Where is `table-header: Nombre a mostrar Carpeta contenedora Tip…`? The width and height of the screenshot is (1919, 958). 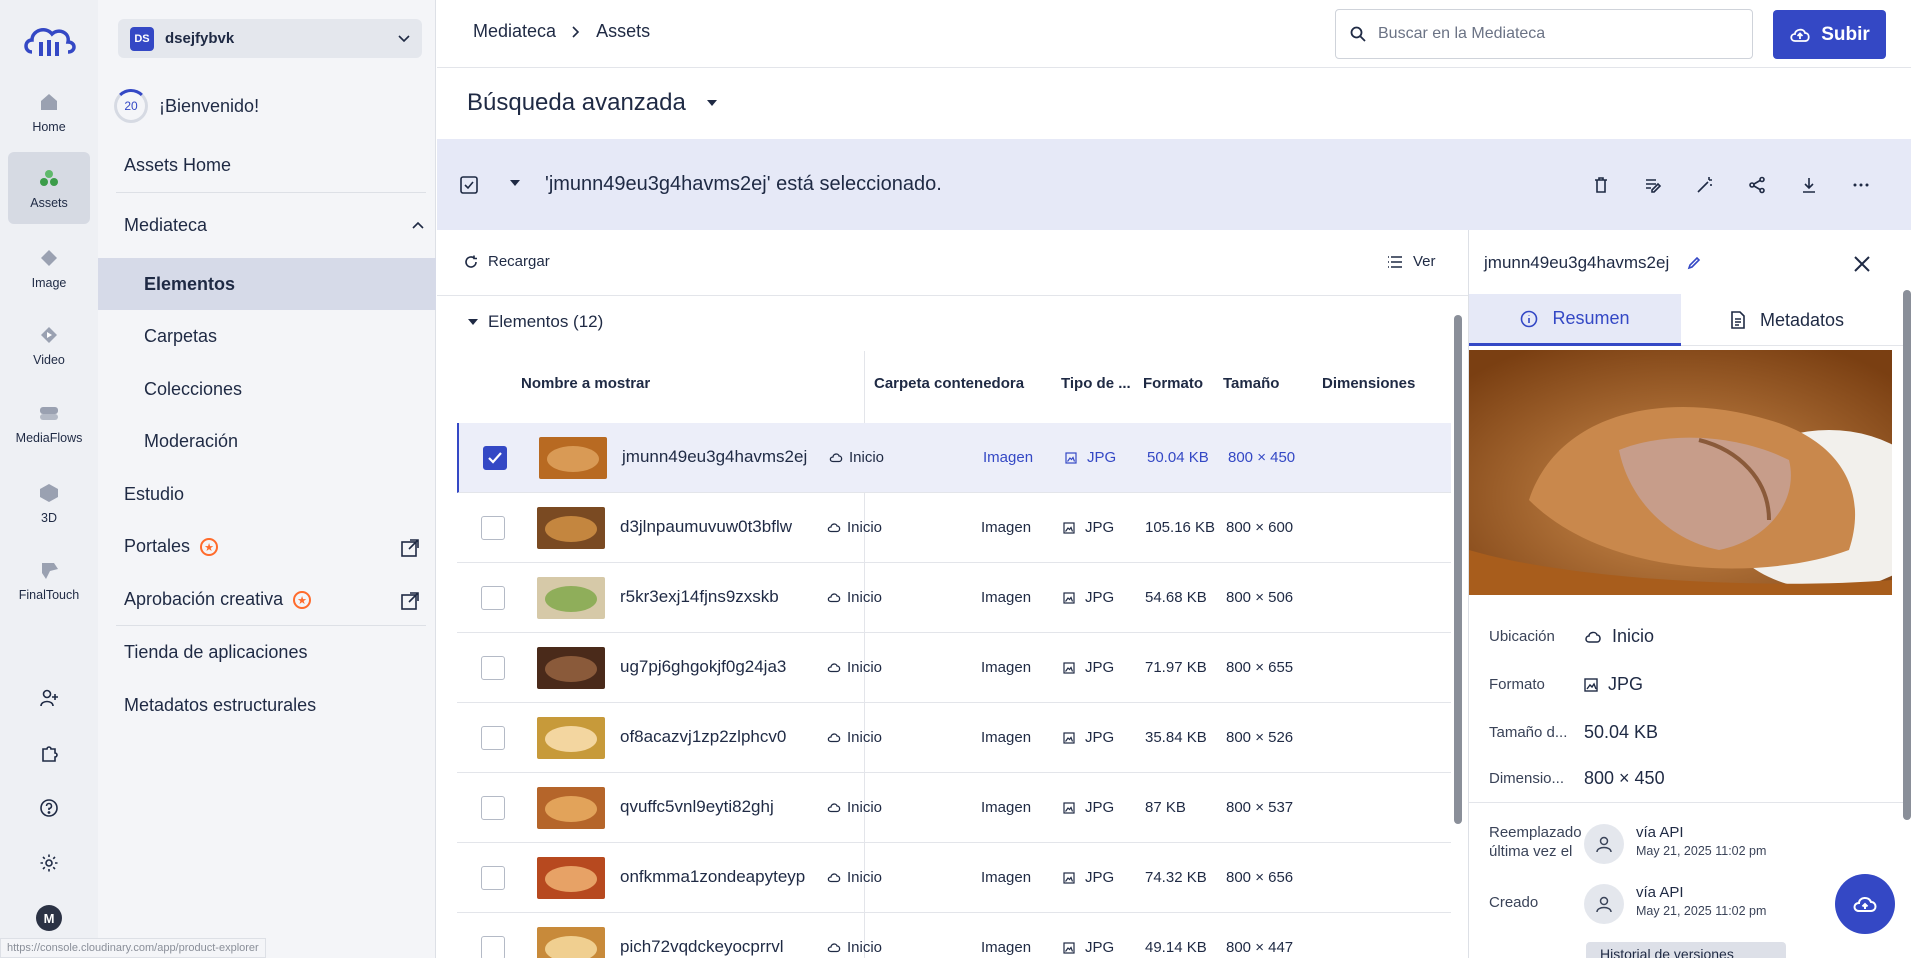
table-header: Nombre a mostrar Carpeta contenedora Tip… is located at coordinates (954, 385).